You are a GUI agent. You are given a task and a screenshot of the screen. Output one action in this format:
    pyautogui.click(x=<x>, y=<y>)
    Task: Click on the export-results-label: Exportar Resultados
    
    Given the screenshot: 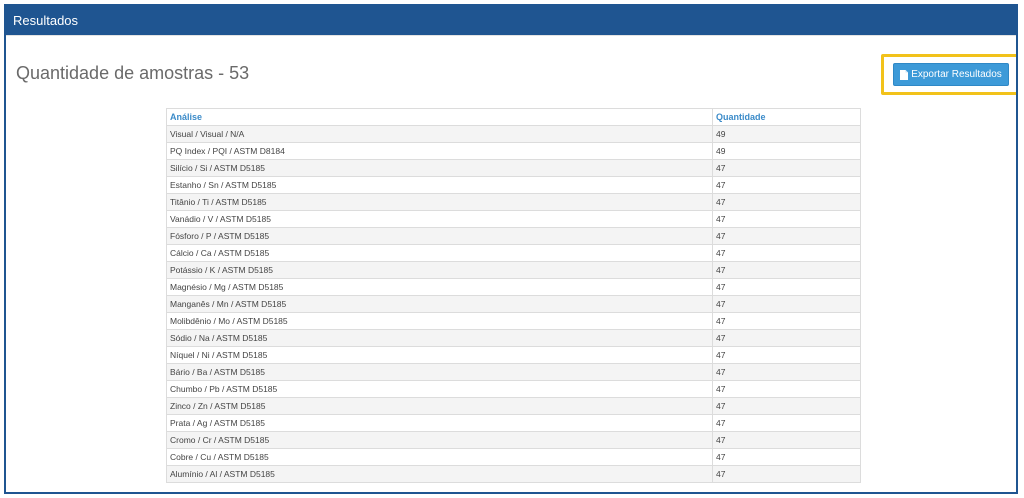 What is the action you would take?
    pyautogui.click(x=956, y=74)
    